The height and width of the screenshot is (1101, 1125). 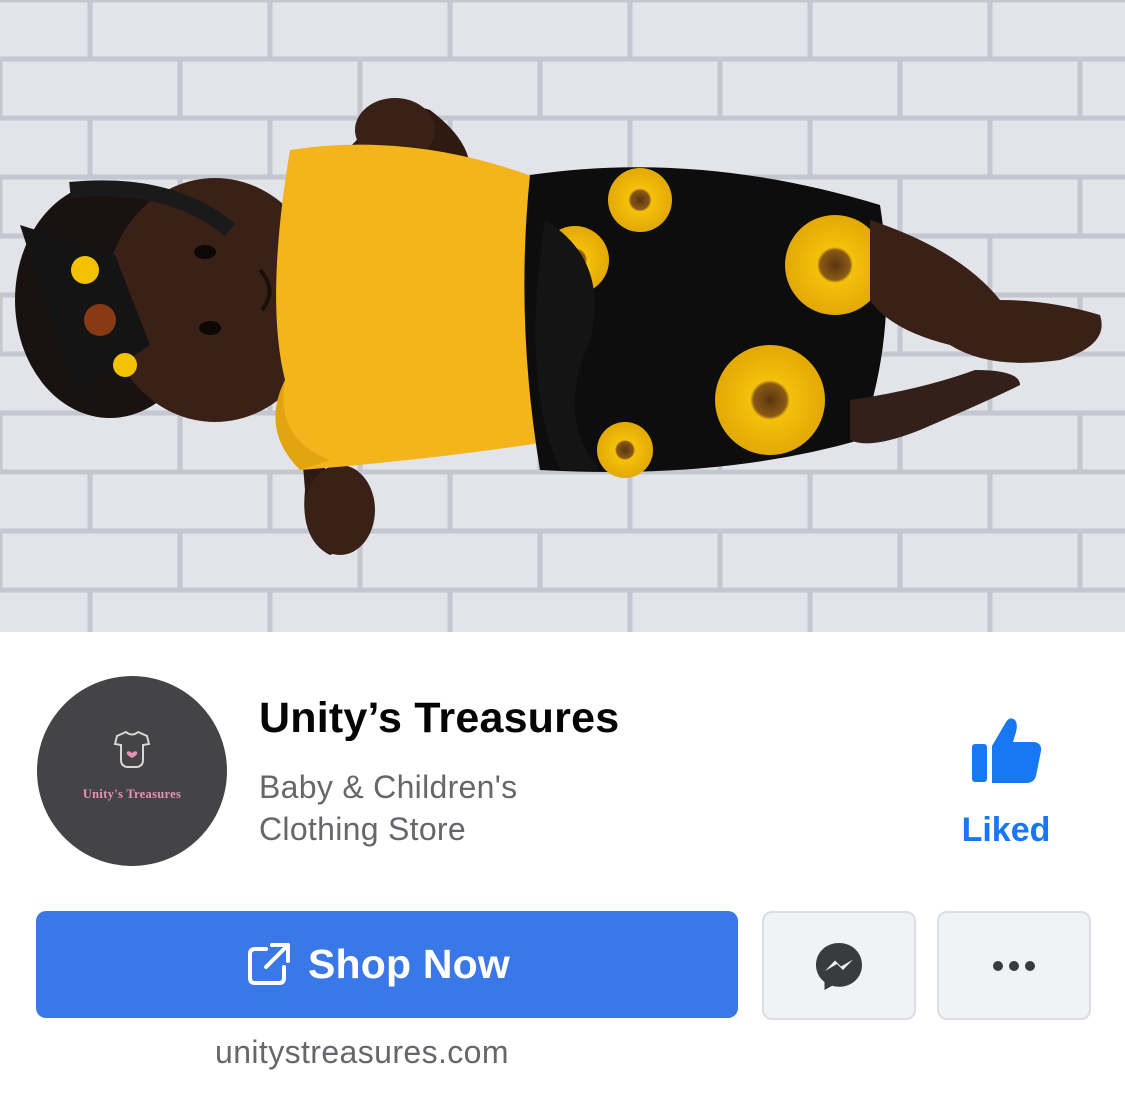 I want to click on onesie-logo-icon, so click(x=132, y=749).